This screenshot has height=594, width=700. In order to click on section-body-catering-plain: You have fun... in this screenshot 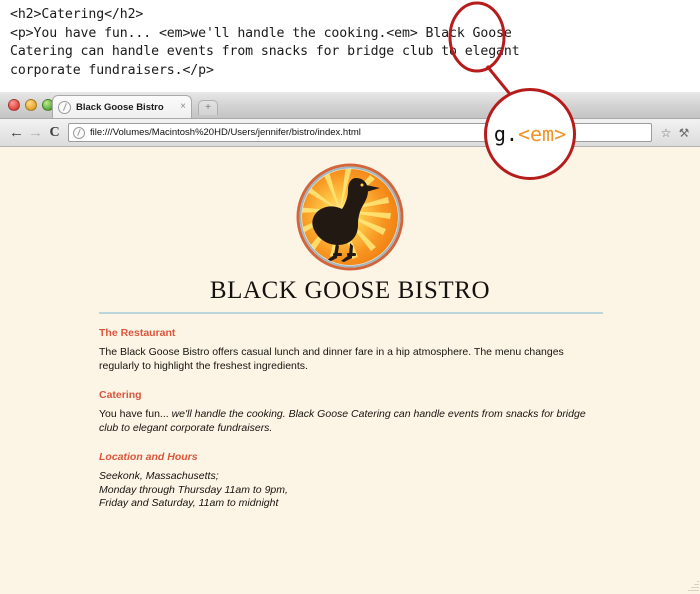, I will do `click(135, 414)`.